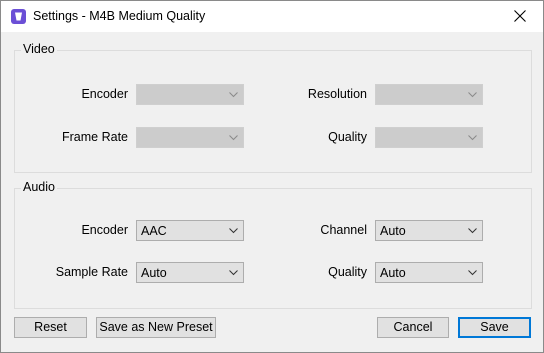 Image resolution: width=544 pixels, height=353 pixels. I want to click on video-frame-rate-label: Frame Rate, so click(95, 137).